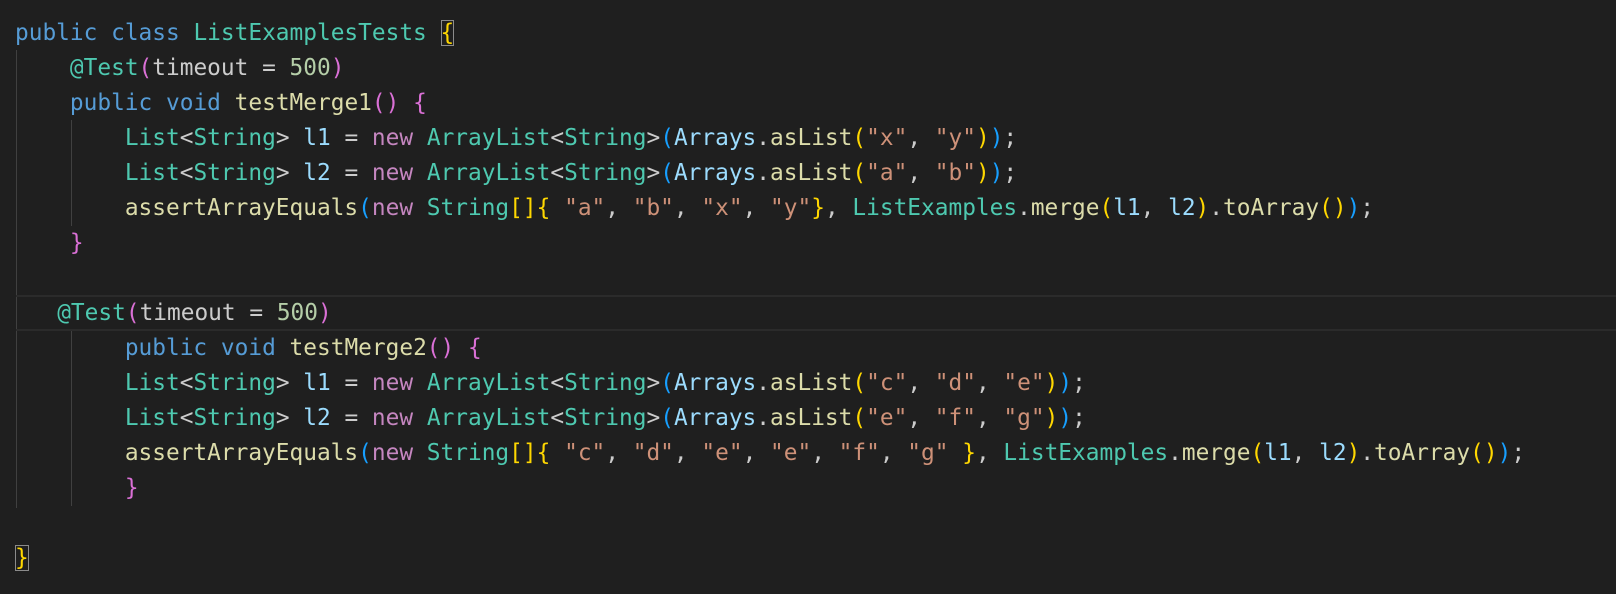 This screenshot has height=594, width=1616. I want to click on code-line-3: public void testMerge1() {, so click(221, 103).